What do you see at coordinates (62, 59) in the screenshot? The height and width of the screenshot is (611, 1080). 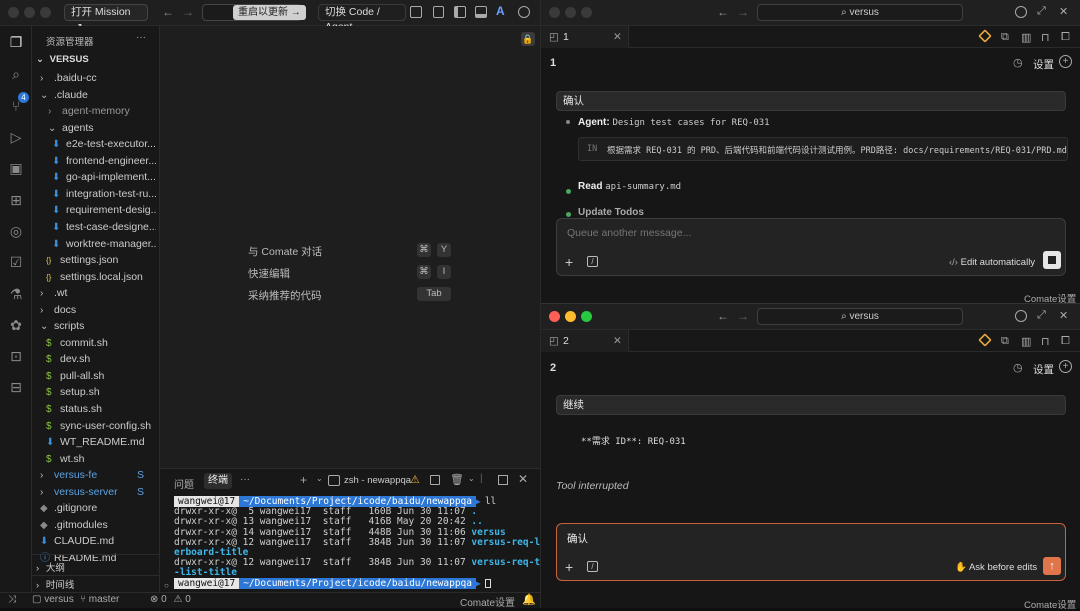 I see `workspace-root: ⌄ VERSUS` at bounding box center [62, 59].